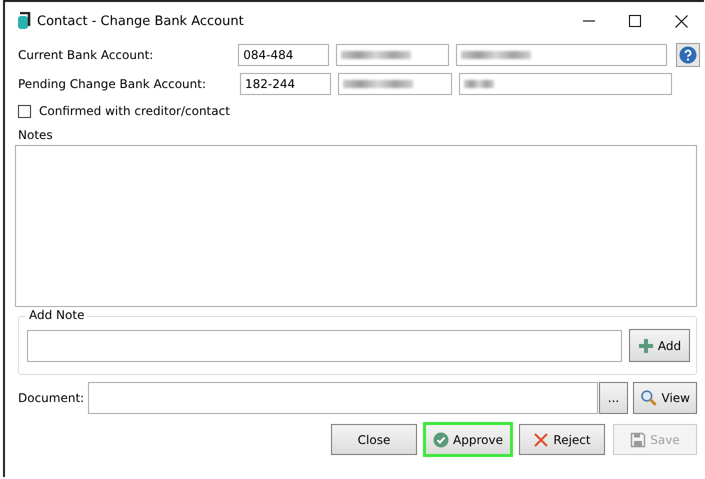  I want to click on check-circle-icon, so click(441, 440).